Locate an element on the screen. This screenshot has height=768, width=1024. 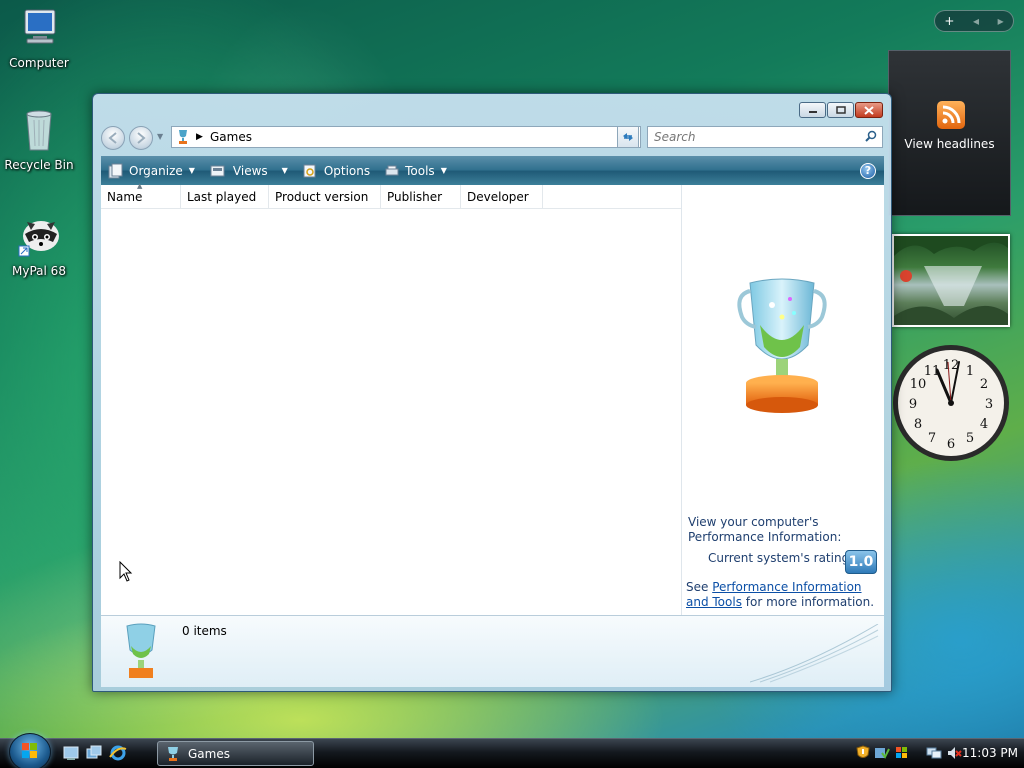
clock-time: 11:03 PM is located at coordinates (990, 753).